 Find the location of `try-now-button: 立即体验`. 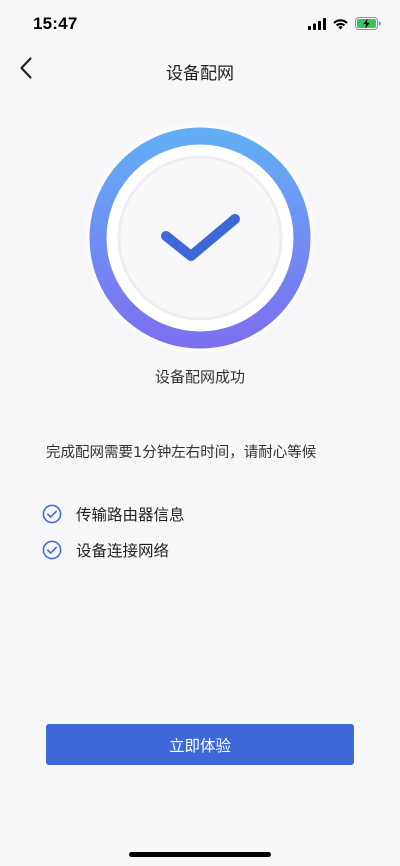

try-now-button: 立即体验 is located at coordinates (200, 744).